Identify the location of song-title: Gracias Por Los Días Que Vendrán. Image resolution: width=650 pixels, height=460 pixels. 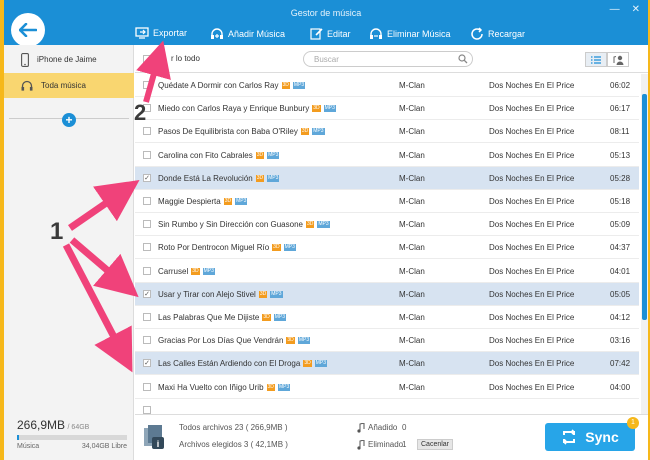
(221, 341).